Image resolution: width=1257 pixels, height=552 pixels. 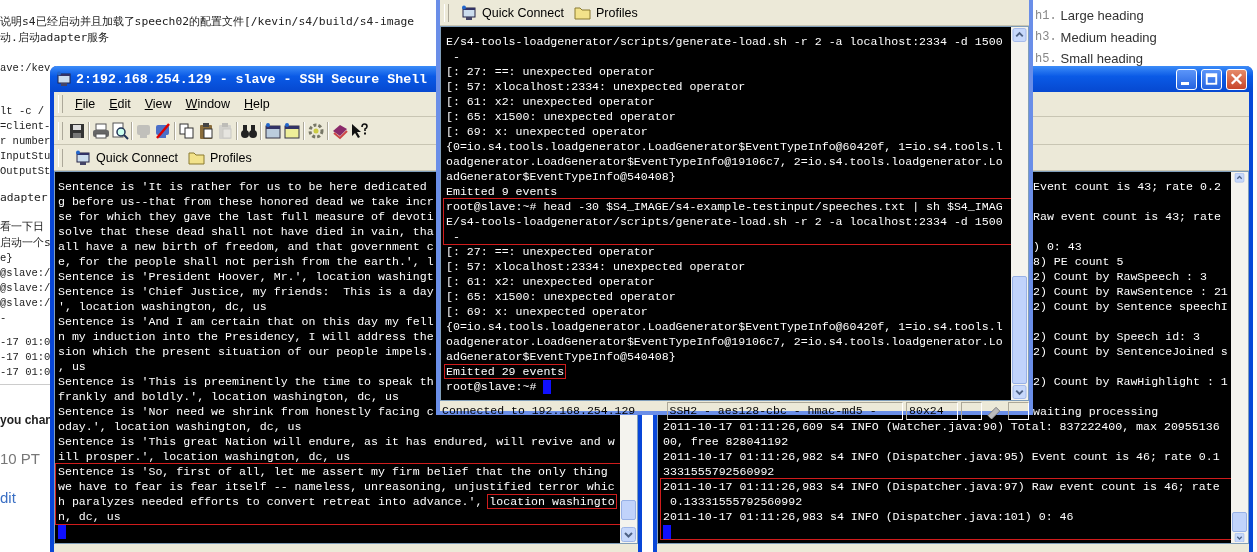 I want to click on terminal-line: Raw event count is 43; rate, so click(x=1127, y=216).